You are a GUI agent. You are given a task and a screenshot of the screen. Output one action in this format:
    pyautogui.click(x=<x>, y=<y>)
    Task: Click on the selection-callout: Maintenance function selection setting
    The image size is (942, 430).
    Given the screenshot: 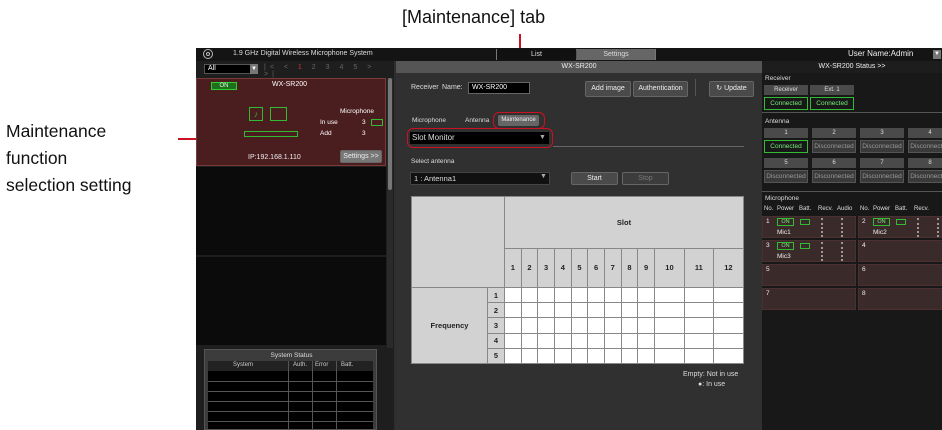 What is the action you would take?
    pyautogui.click(x=69, y=158)
    